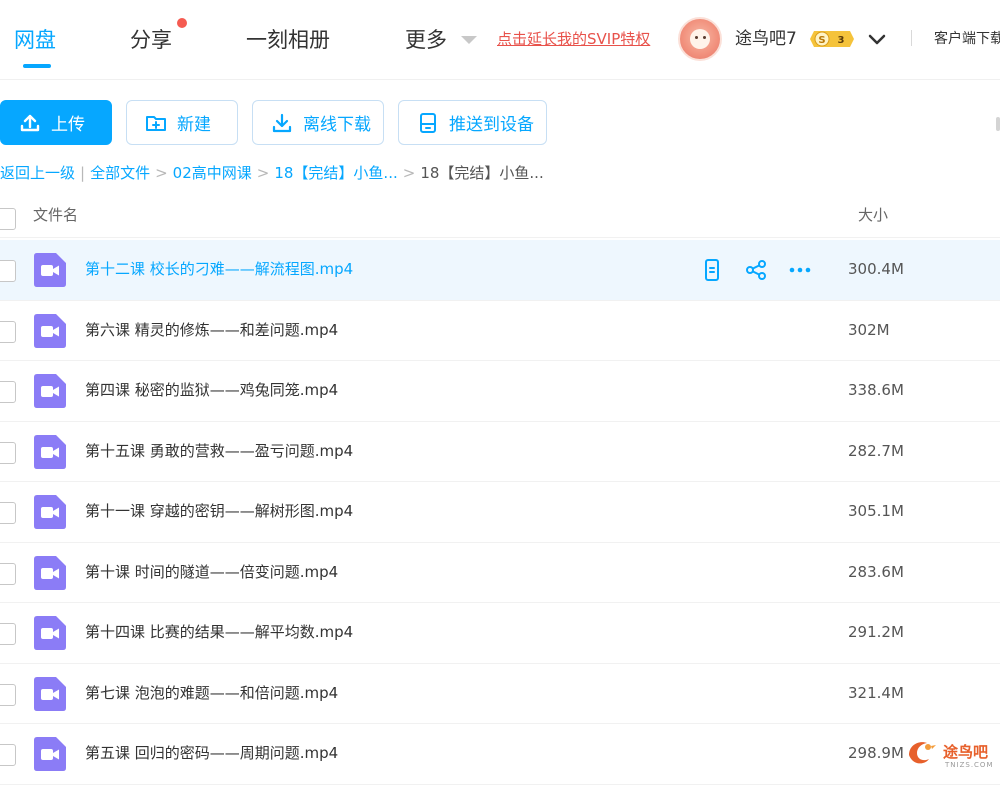  I want to click on device-icon, so click(428, 122).